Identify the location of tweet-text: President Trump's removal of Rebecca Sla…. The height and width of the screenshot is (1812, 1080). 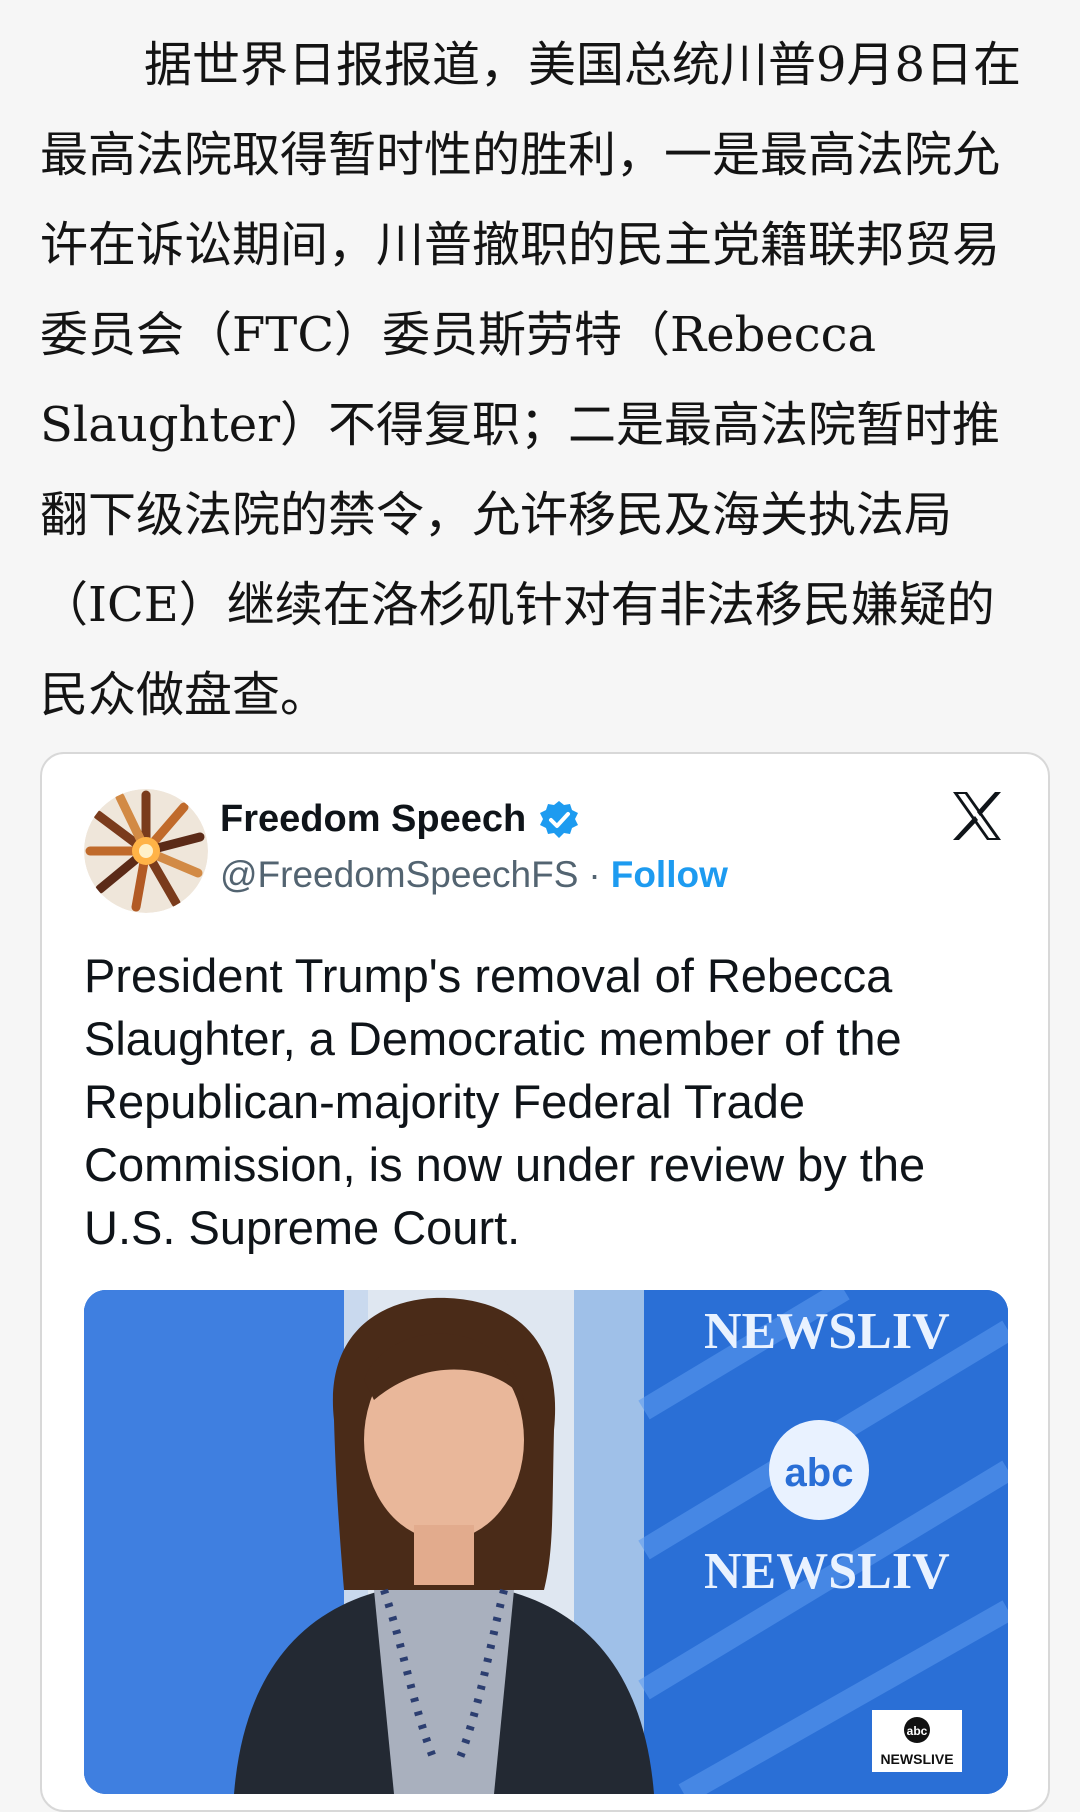
(505, 1101).